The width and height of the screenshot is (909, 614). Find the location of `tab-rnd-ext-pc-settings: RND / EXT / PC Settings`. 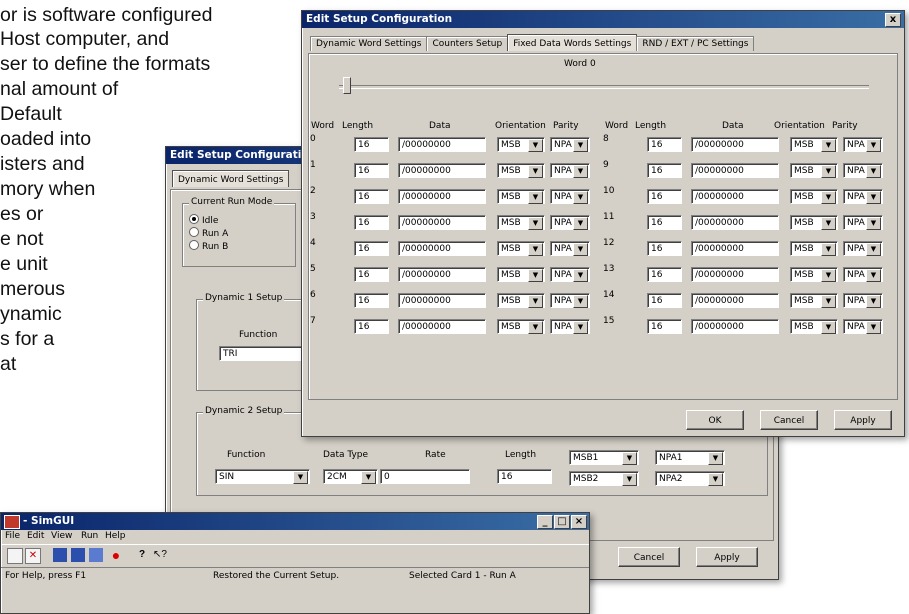

tab-rnd-ext-pc-settings: RND / EXT / PC Settings is located at coordinates (695, 43).